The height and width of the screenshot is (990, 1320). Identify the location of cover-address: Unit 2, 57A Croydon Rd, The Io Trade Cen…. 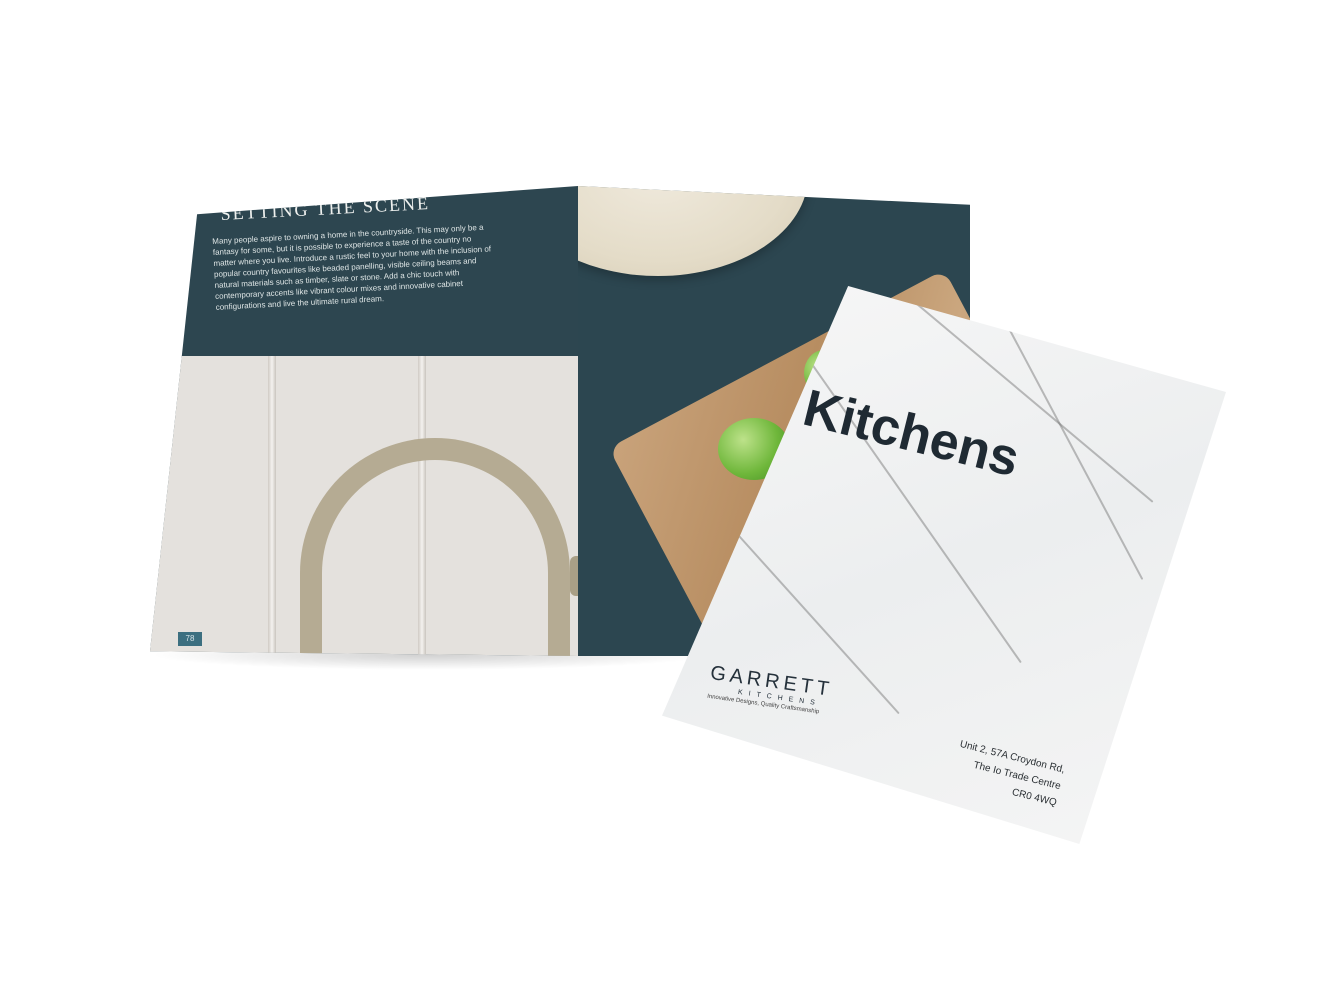
(1008, 774).